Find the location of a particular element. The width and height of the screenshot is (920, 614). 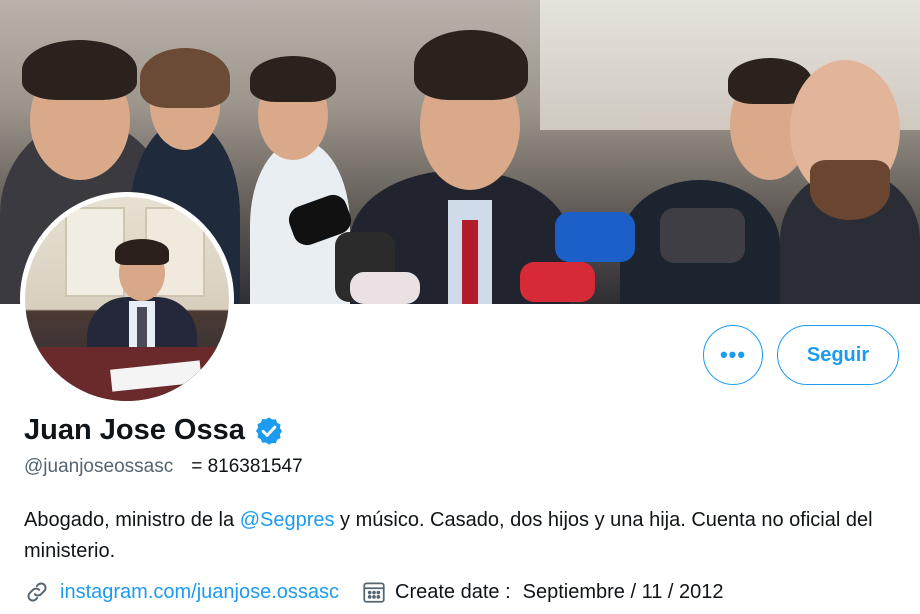

banner-person is located at coordinates (470, 262).